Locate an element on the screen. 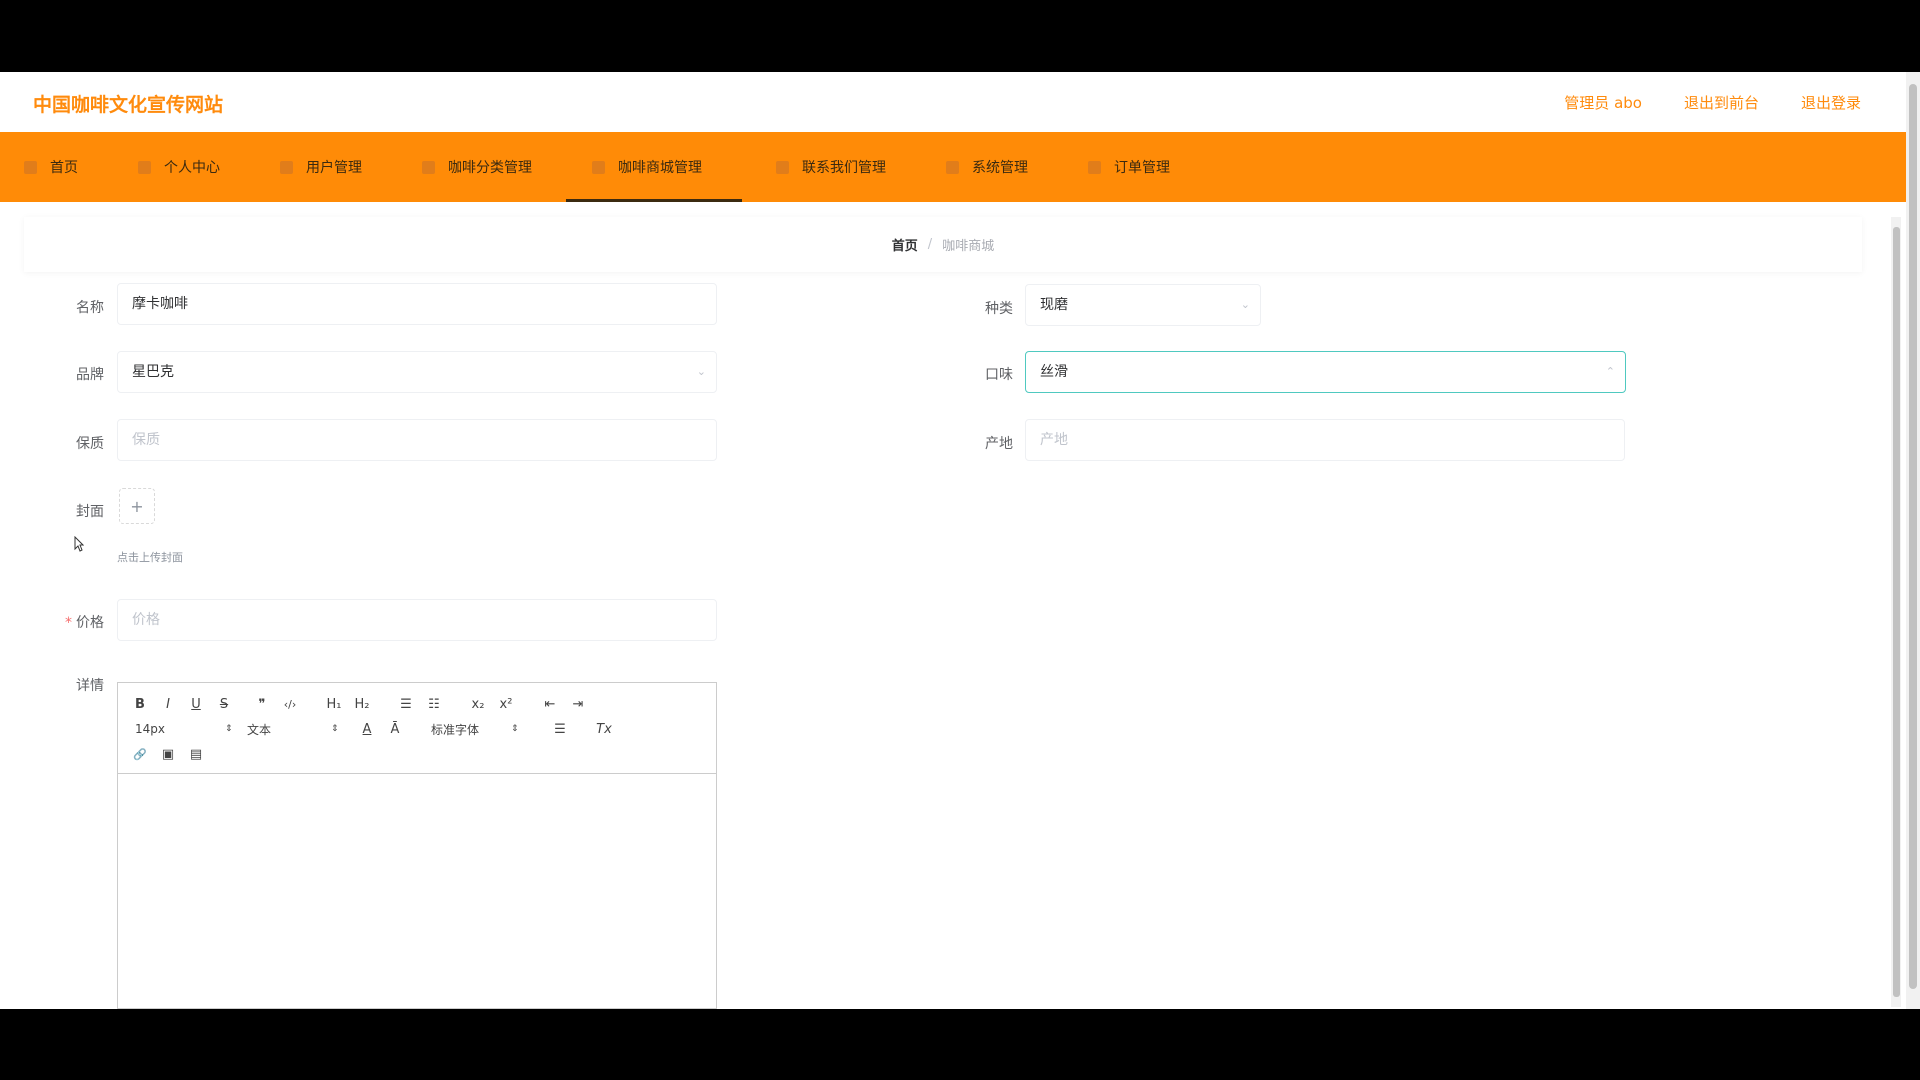 This screenshot has height=1080, width=1920. page-scrollbar is located at coordinates (1913, 540).